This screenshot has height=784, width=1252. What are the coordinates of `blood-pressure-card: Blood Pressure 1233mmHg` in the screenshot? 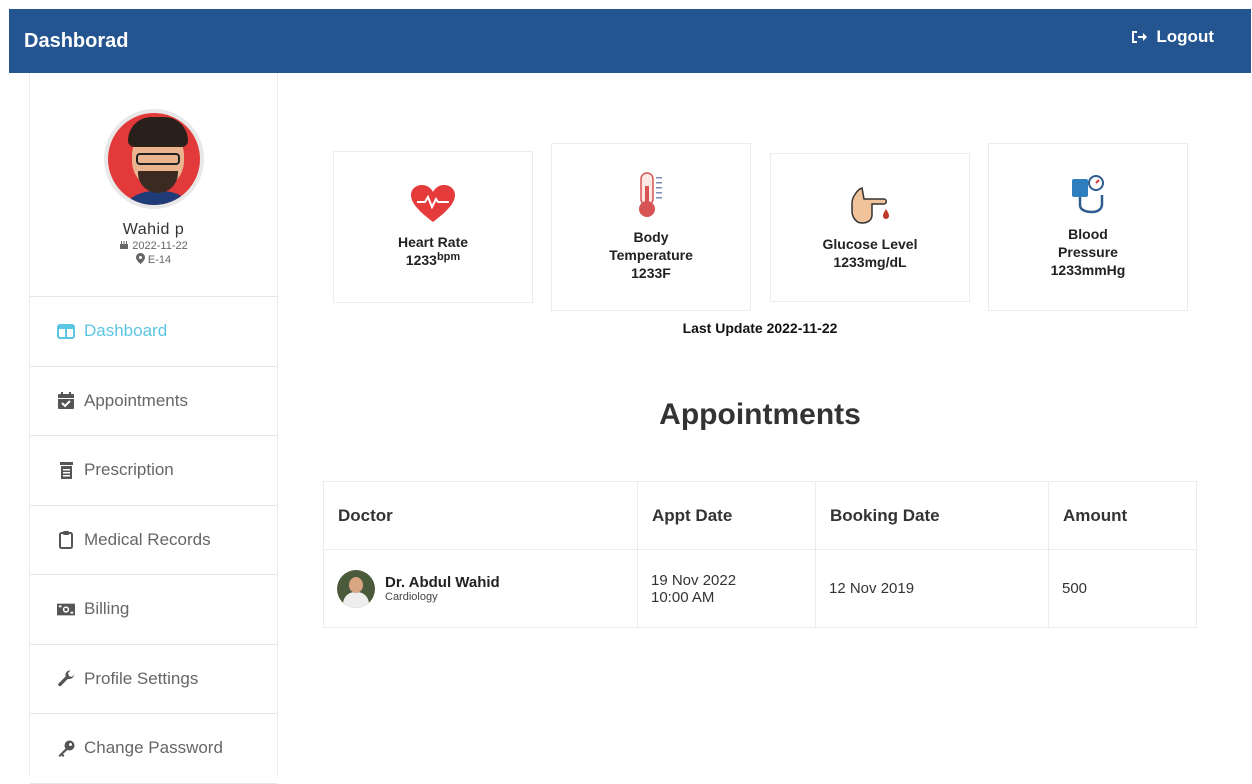 It's located at (1088, 227).